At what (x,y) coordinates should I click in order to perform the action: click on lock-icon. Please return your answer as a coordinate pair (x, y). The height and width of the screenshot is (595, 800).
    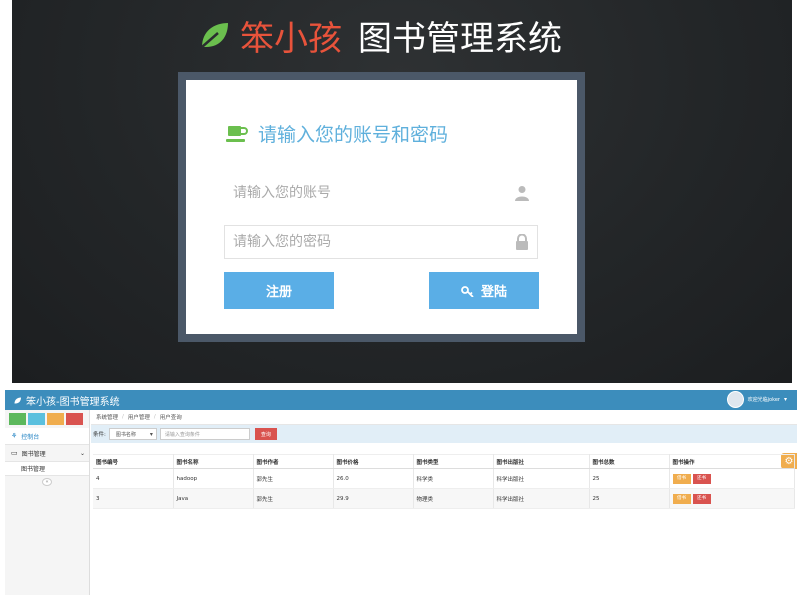
    Looking at the image, I should click on (522, 242).